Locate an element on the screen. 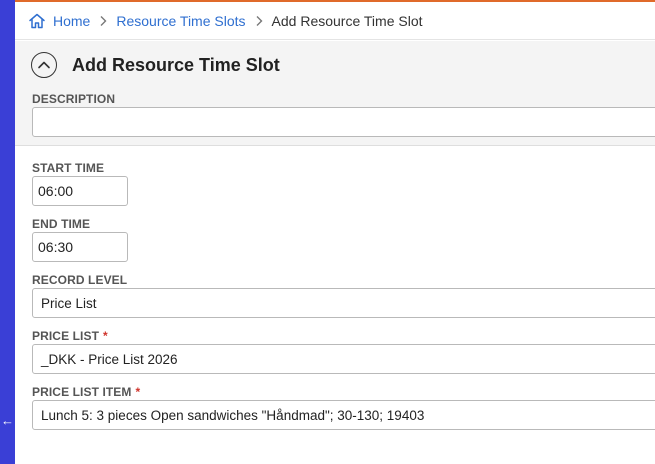  arrow-left-icon: ← is located at coordinates (7, 420).